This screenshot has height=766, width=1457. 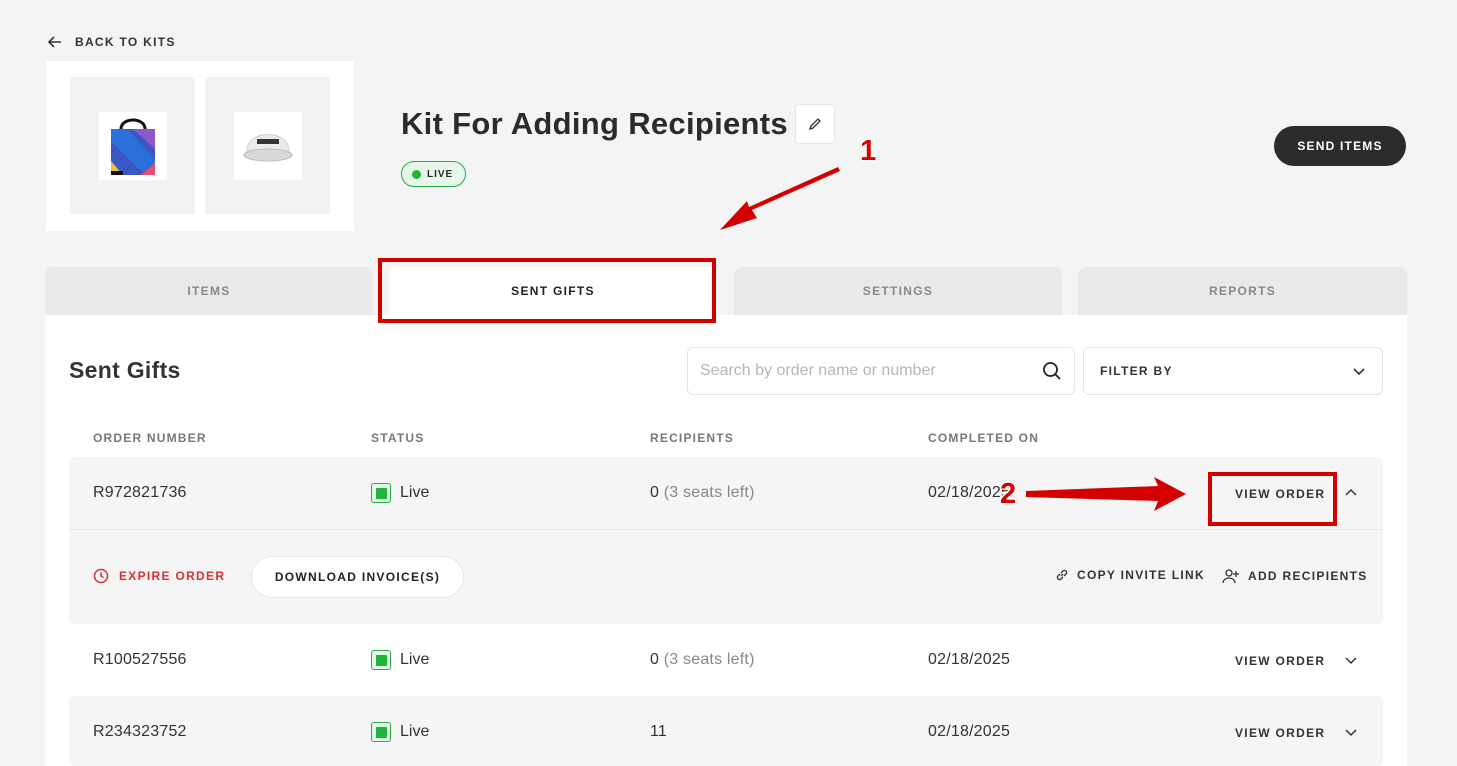 What do you see at coordinates (101, 576) in the screenshot?
I see `clock-icon` at bounding box center [101, 576].